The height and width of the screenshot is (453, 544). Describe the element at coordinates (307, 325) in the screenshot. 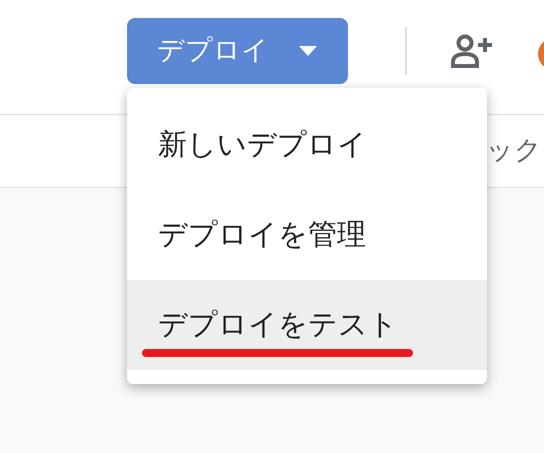

I see `menu-item: デプロイをテスト` at that location.